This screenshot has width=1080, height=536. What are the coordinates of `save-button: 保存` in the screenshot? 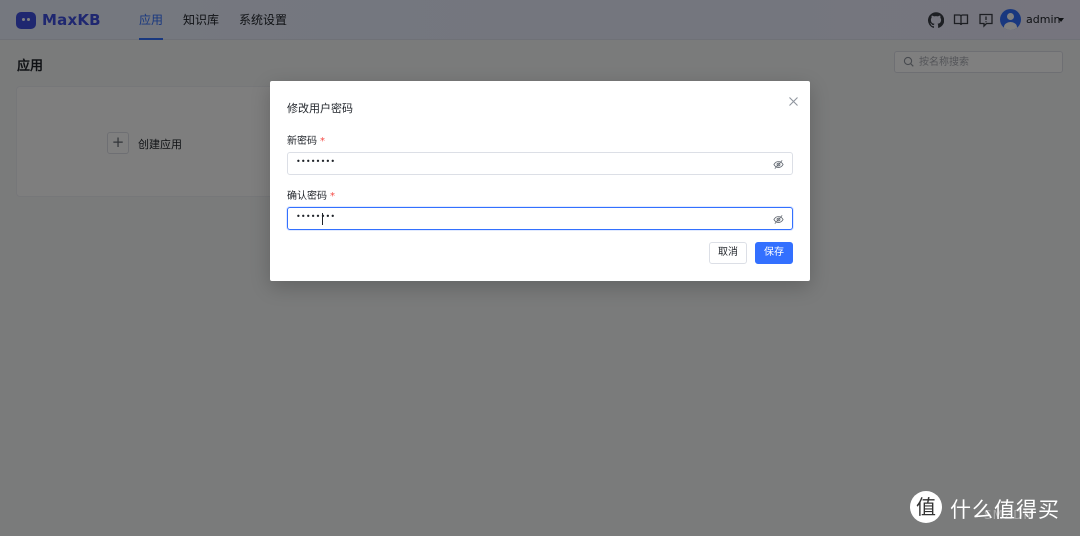 It's located at (774, 253).